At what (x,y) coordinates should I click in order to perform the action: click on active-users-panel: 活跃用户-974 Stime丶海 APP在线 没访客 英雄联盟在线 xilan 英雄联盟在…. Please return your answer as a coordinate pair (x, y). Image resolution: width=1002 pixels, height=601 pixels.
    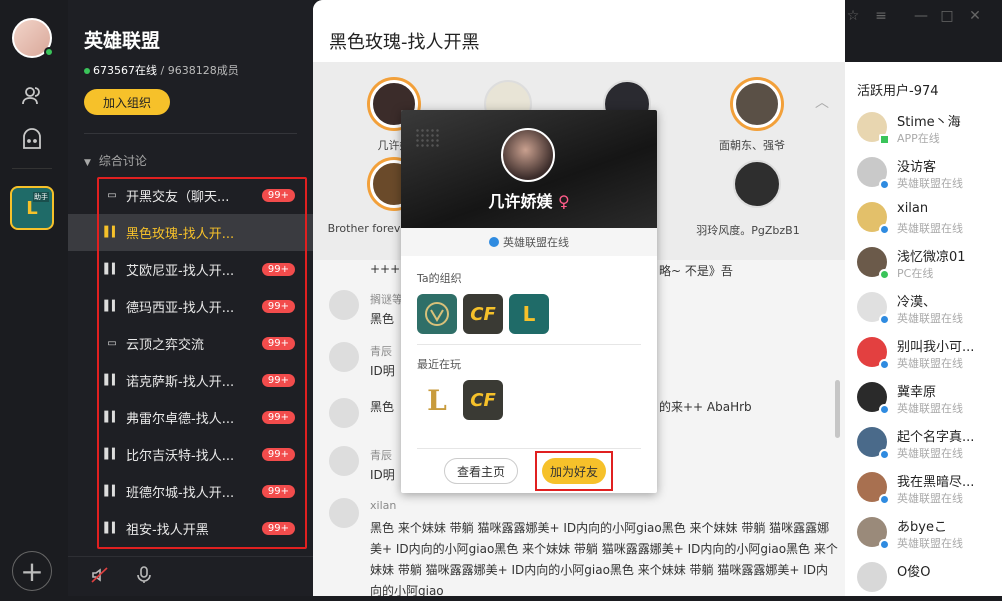
    Looking at the image, I should click on (923, 329).